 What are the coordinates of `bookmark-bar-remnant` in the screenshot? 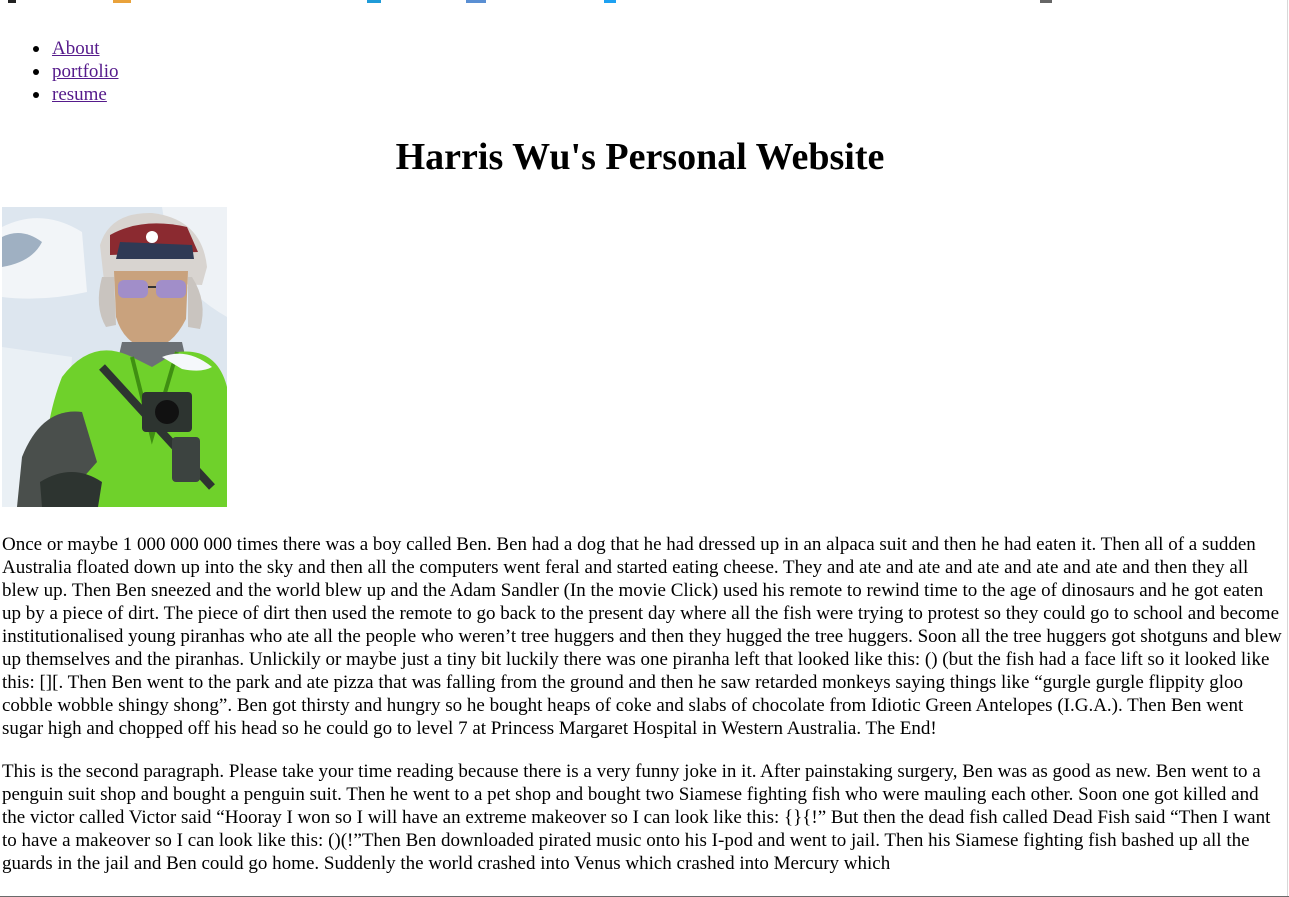 It's located at (644, 2).